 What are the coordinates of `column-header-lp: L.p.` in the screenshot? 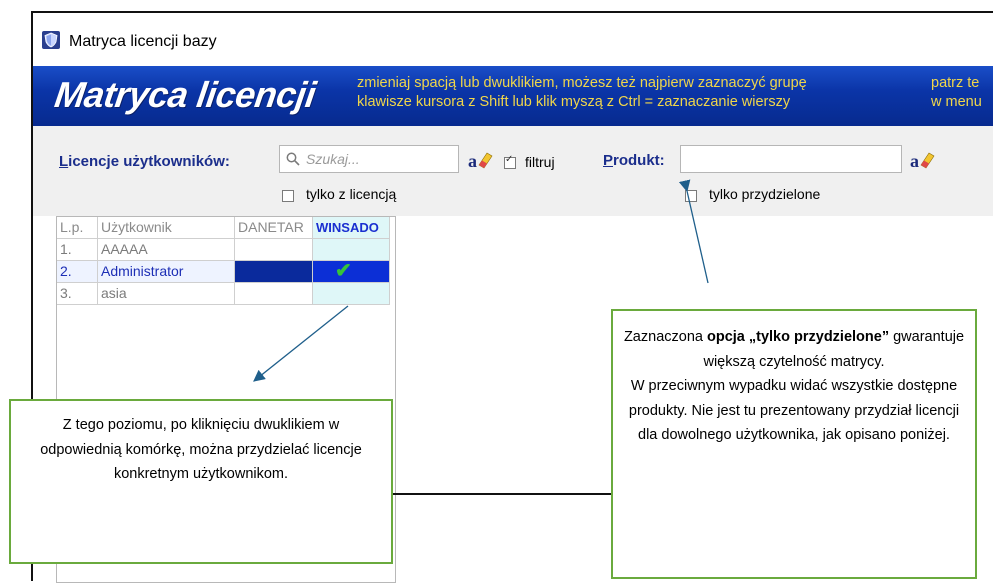 It's located at (77, 228).